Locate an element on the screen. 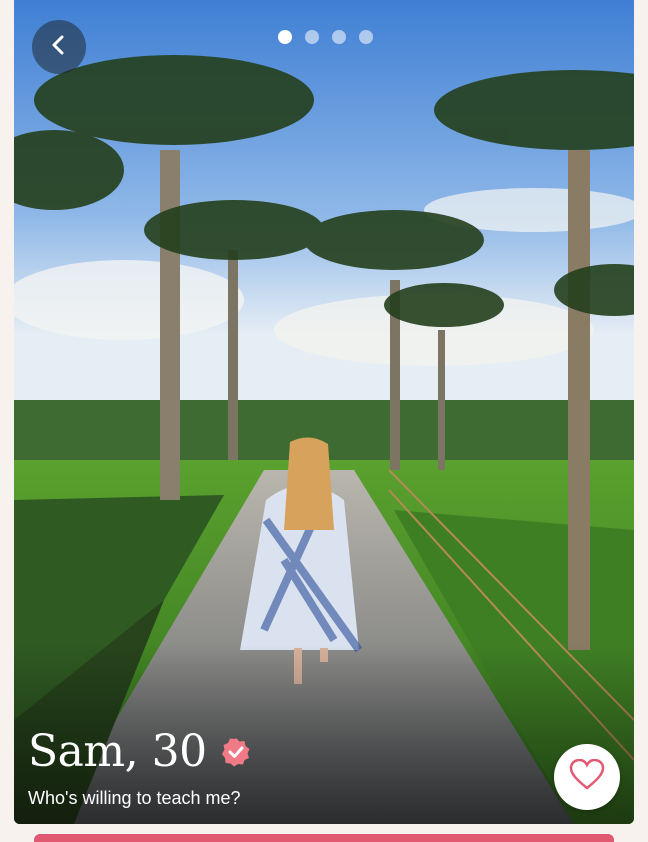 The width and height of the screenshot is (648, 842). verified-badge-icon is located at coordinates (236, 752).